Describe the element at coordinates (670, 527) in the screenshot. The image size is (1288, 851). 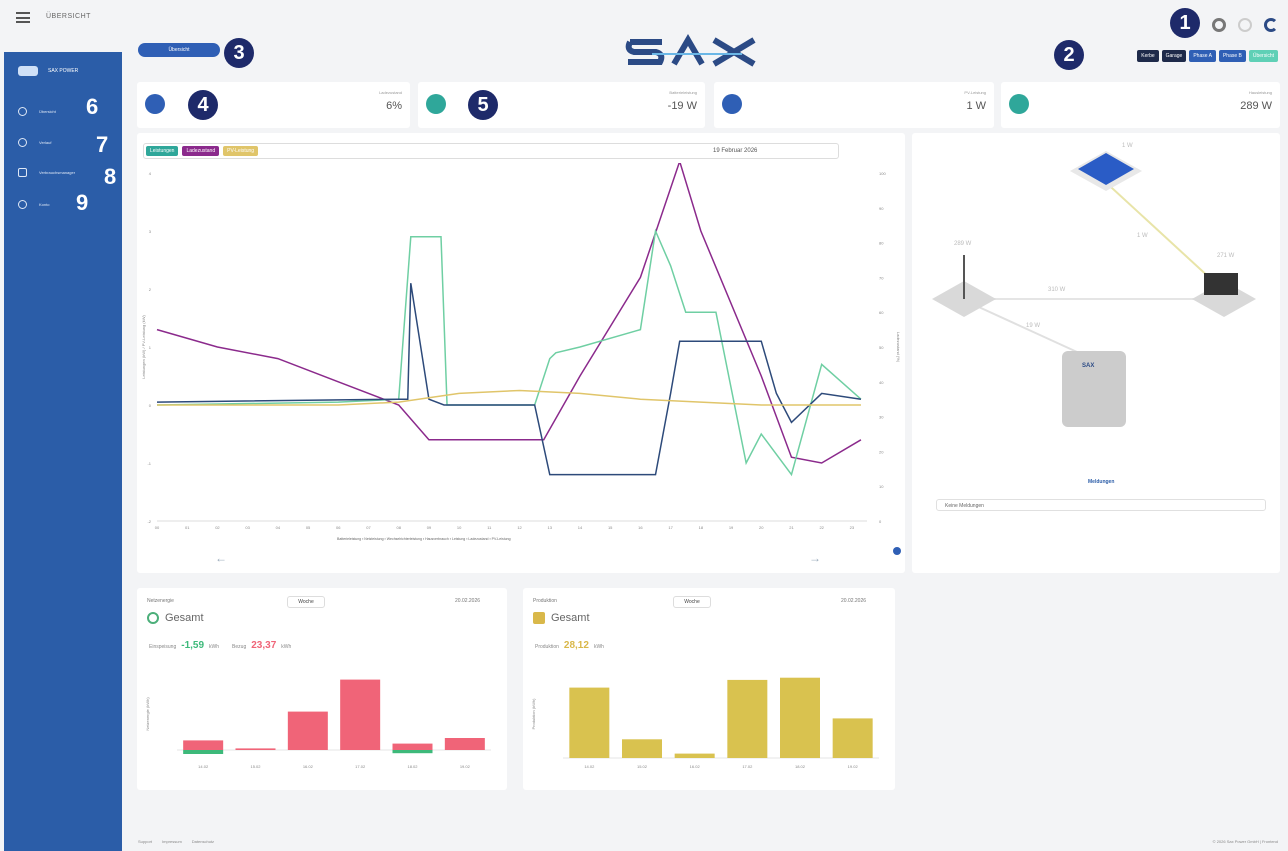
I see `x-tick-label: 17` at that location.